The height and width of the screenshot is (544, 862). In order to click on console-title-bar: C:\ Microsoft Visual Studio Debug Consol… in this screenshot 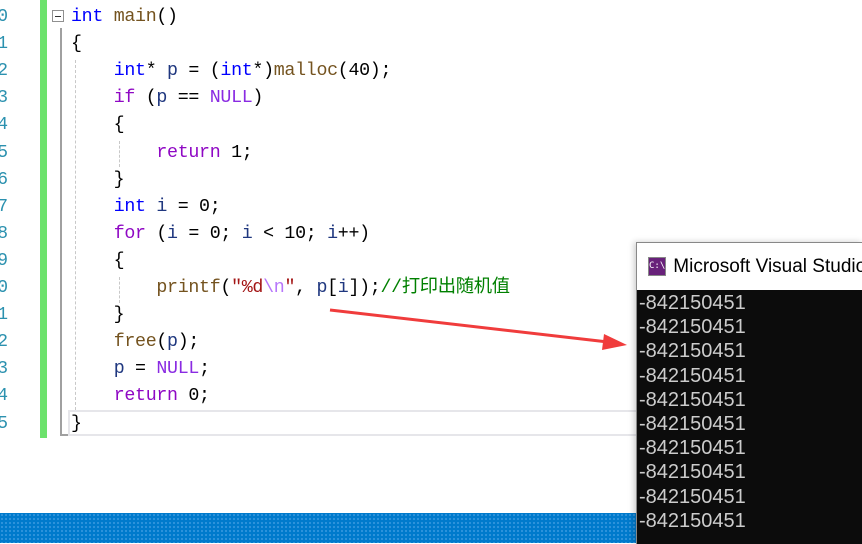, I will do `click(749, 266)`.